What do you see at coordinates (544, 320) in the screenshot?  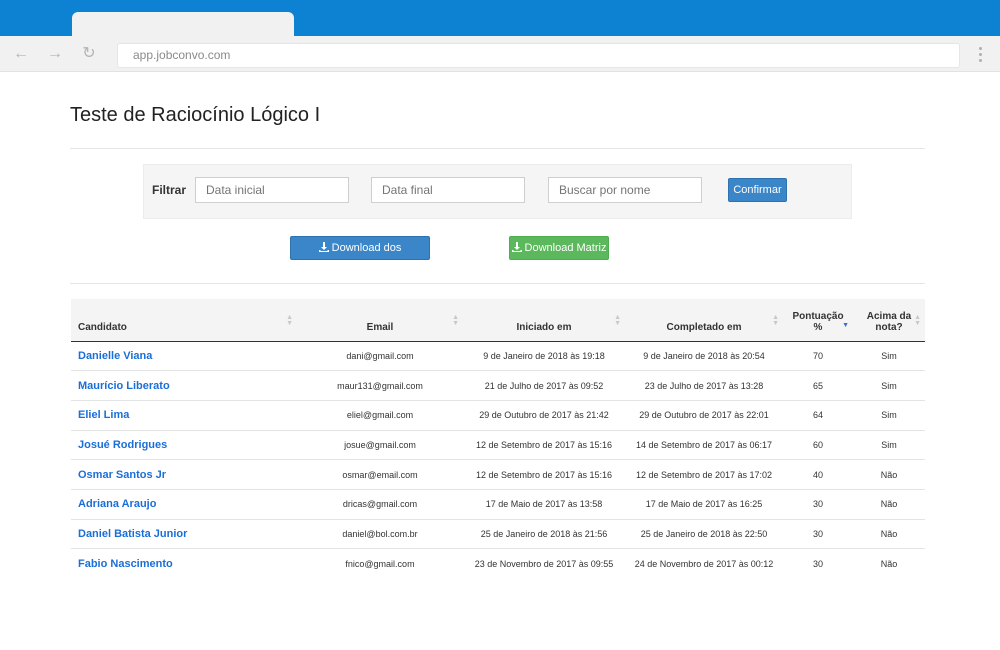 I see `column-header-started: Iniciado em ▲ ▼` at bounding box center [544, 320].